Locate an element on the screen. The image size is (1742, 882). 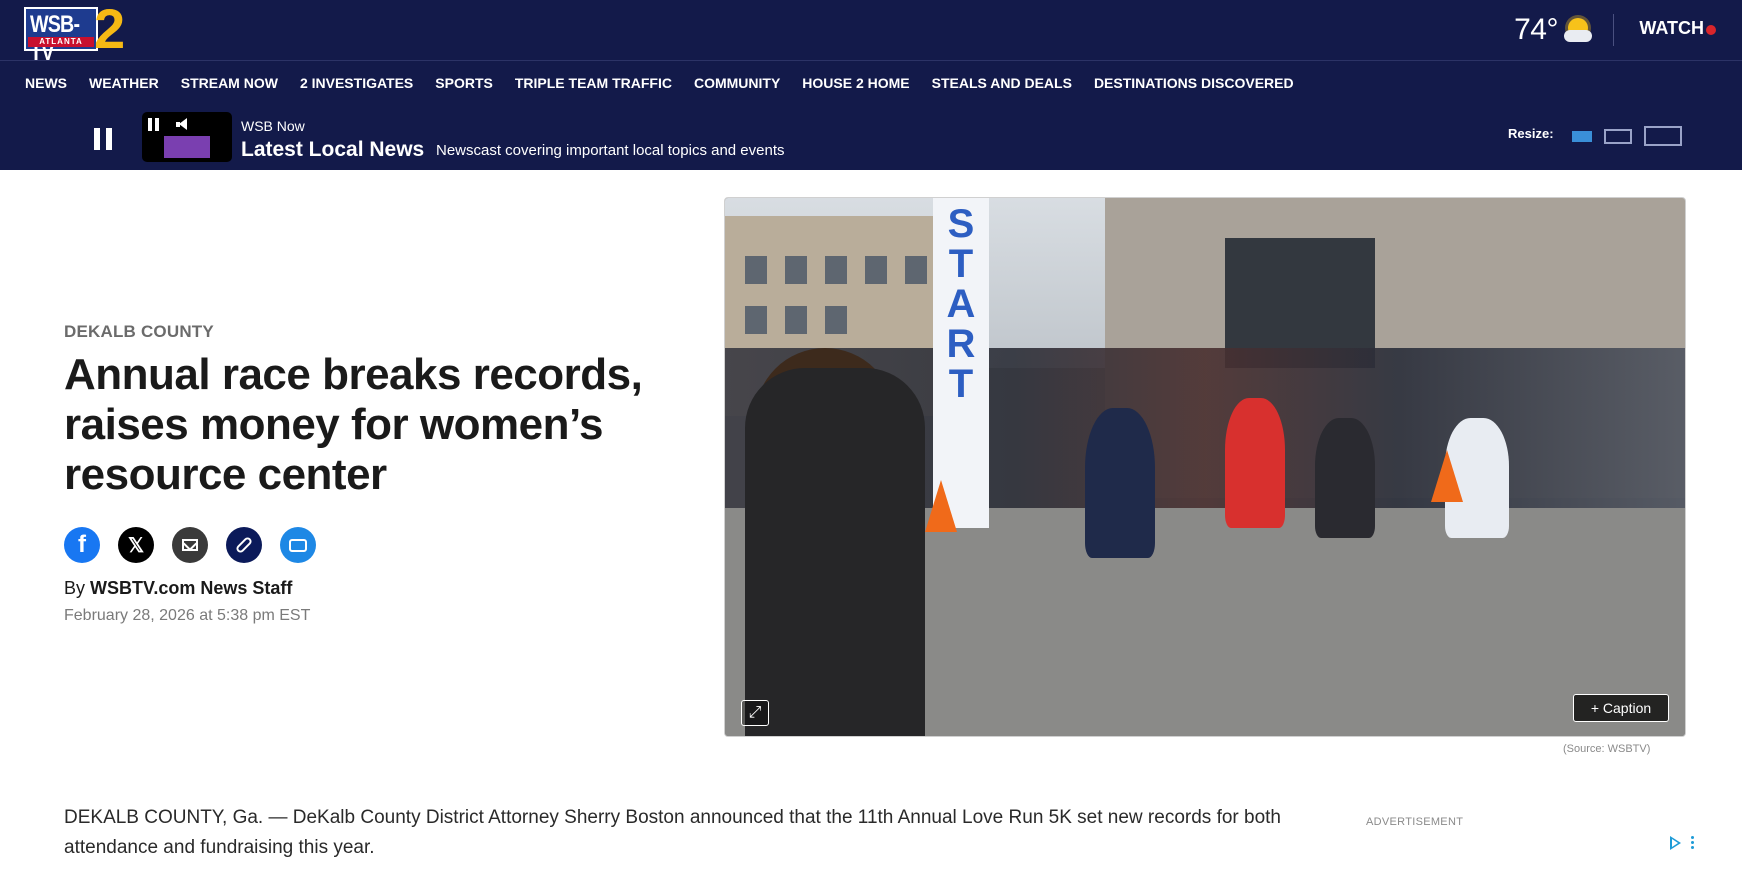
ad-choices-icon is located at coordinates (1675, 843).